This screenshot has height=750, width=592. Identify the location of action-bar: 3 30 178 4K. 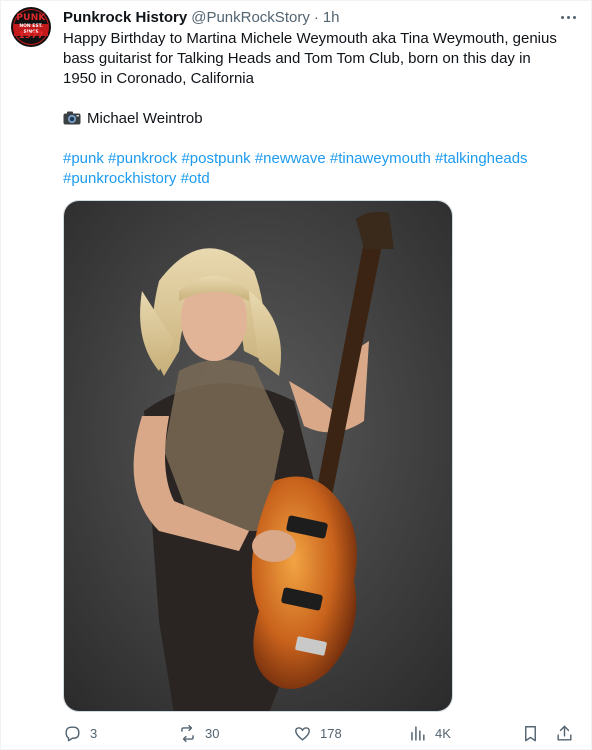
(323, 733).